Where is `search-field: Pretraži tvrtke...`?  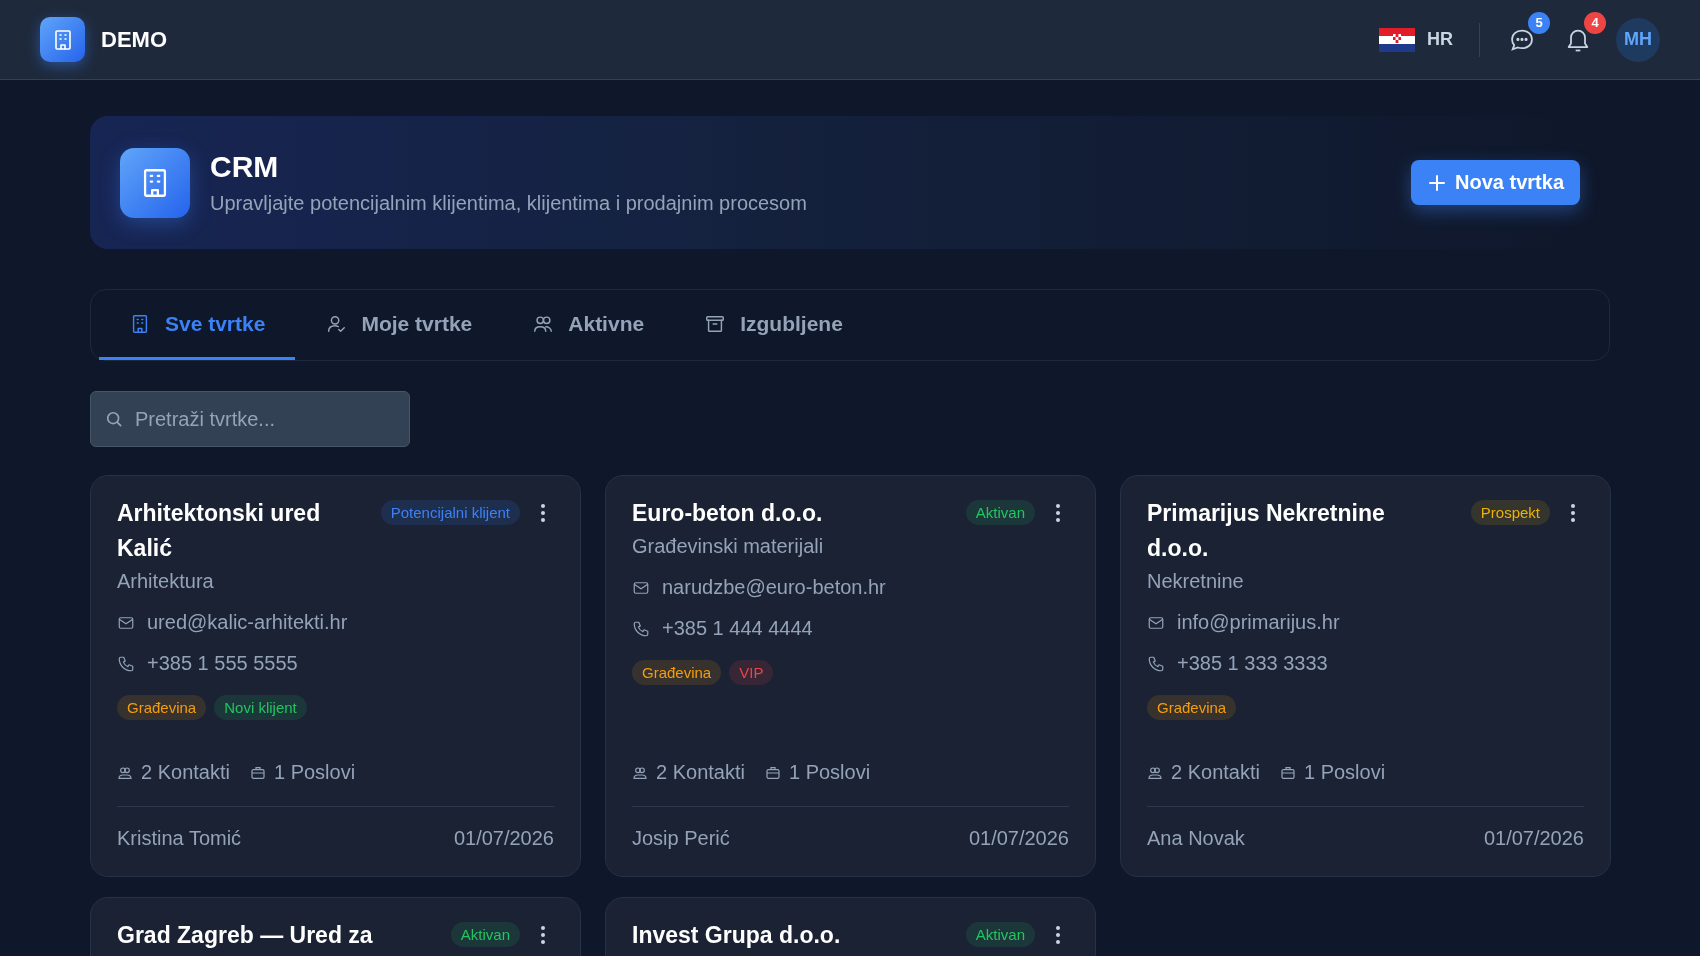 search-field: Pretraži tvrtke... is located at coordinates (250, 419).